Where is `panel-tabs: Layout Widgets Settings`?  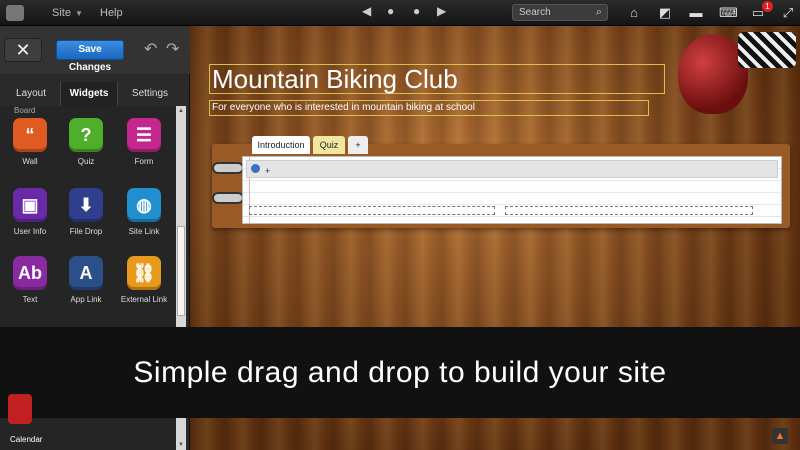 panel-tabs: Layout Widgets Settings is located at coordinates (95, 94).